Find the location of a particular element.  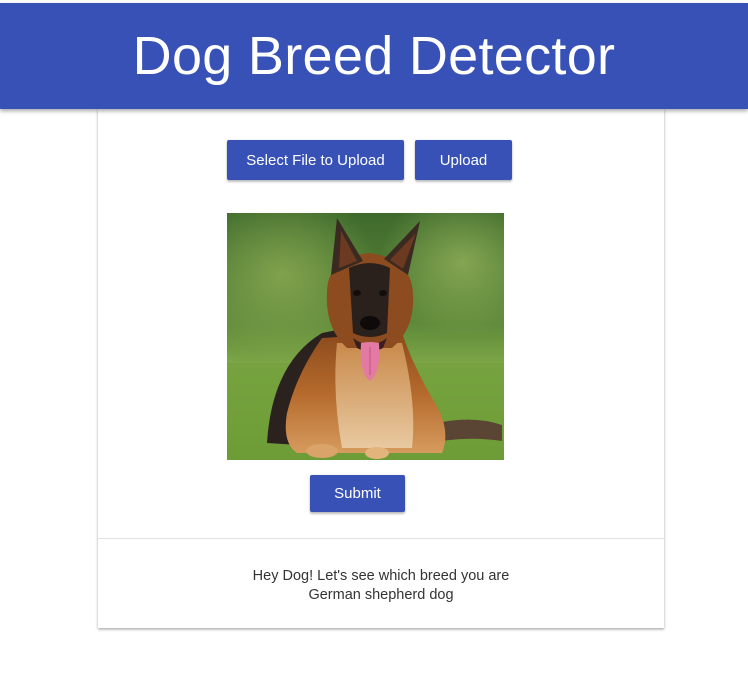

card-divider is located at coordinates (381, 538).